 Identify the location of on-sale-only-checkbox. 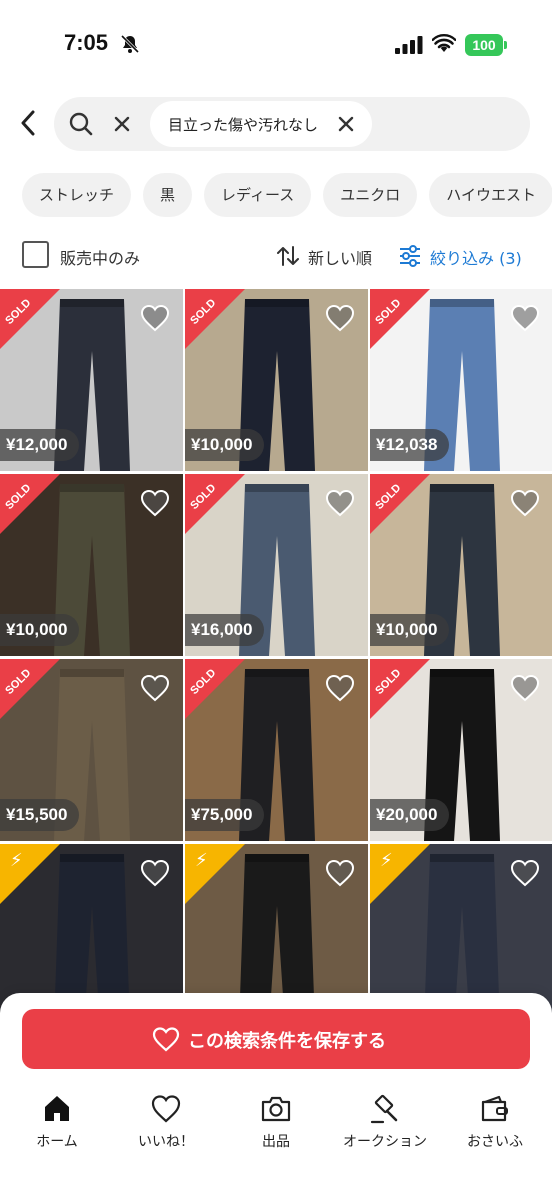
(35, 254).